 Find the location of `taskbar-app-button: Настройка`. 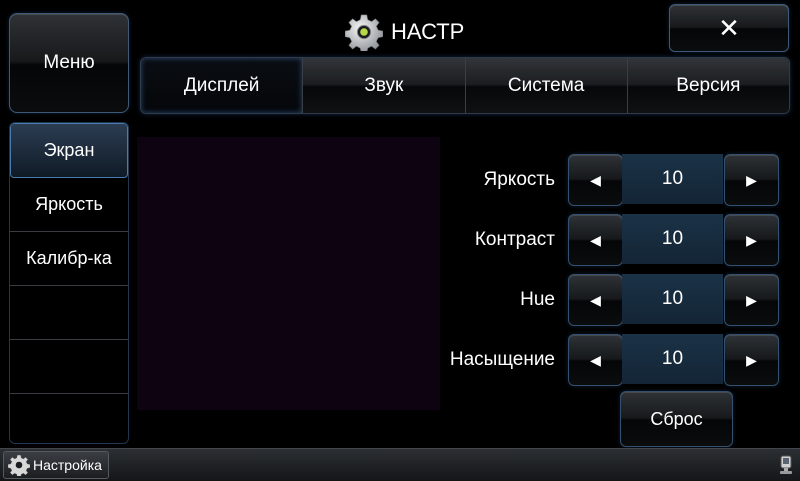

taskbar-app-button: Настройка is located at coordinates (56, 465).